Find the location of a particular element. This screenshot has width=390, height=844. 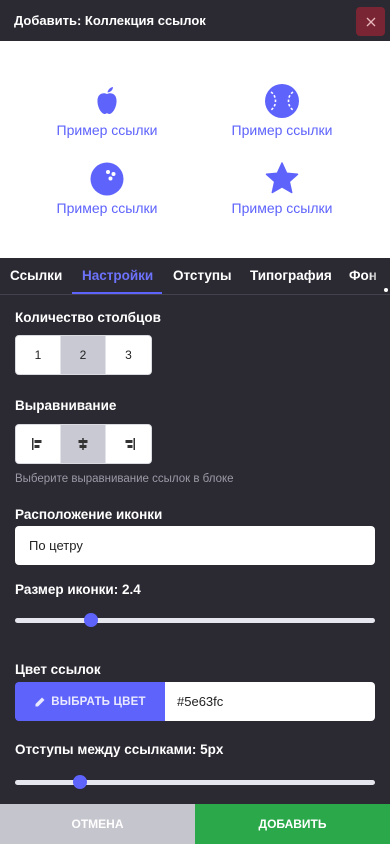

color-hex-input is located at coordinates (270, 701).